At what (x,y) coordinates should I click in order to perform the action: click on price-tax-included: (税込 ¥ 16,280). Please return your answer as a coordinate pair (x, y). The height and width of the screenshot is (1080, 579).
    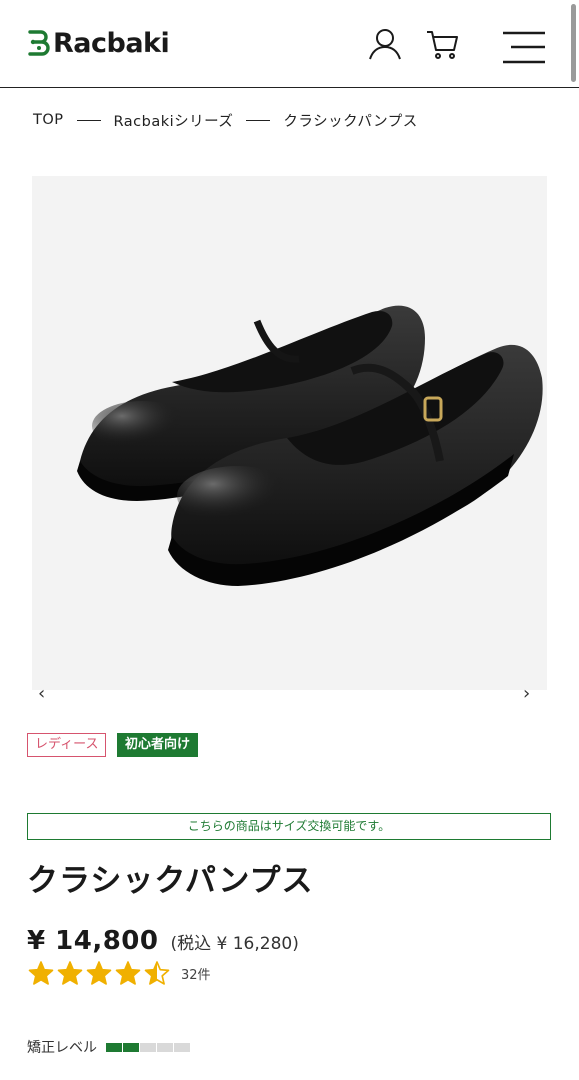
    Looking at the image, I should click on (234, 944).